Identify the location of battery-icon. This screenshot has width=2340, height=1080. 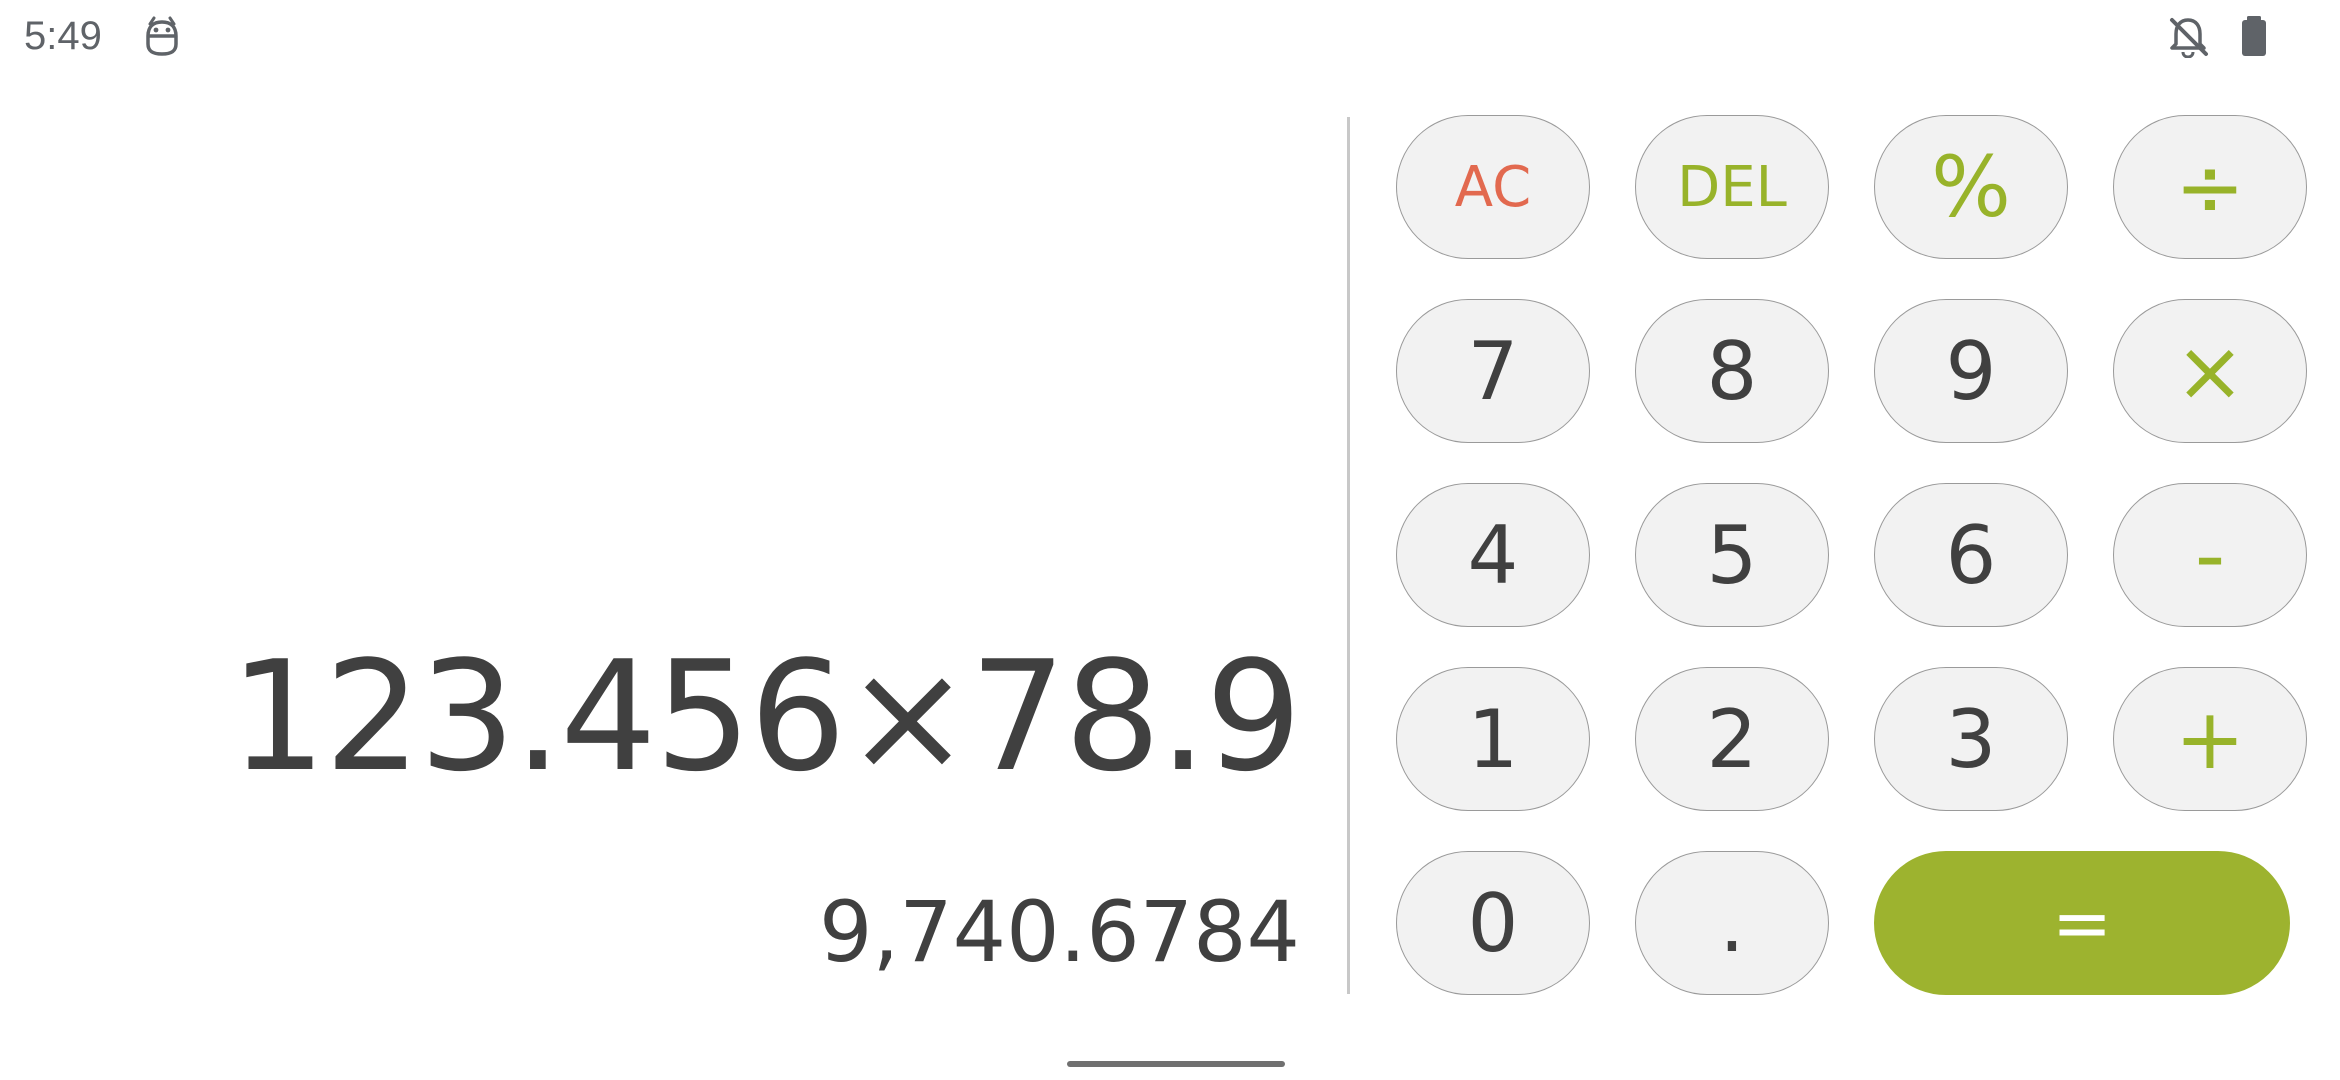
(2254, 36).